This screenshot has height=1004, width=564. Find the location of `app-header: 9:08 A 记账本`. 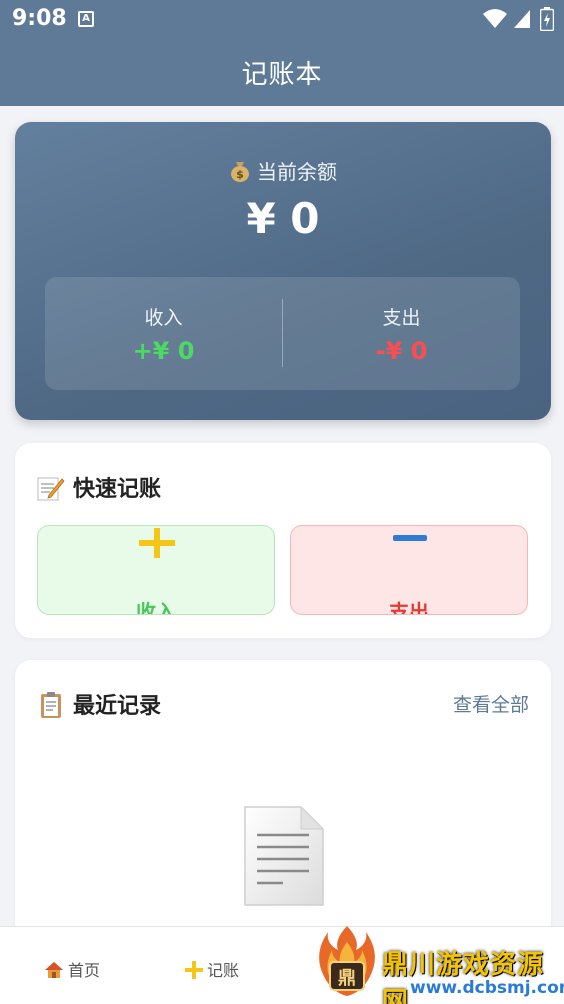

app-header: 9:08 A 记账本 is located at coordinates (282, 53).